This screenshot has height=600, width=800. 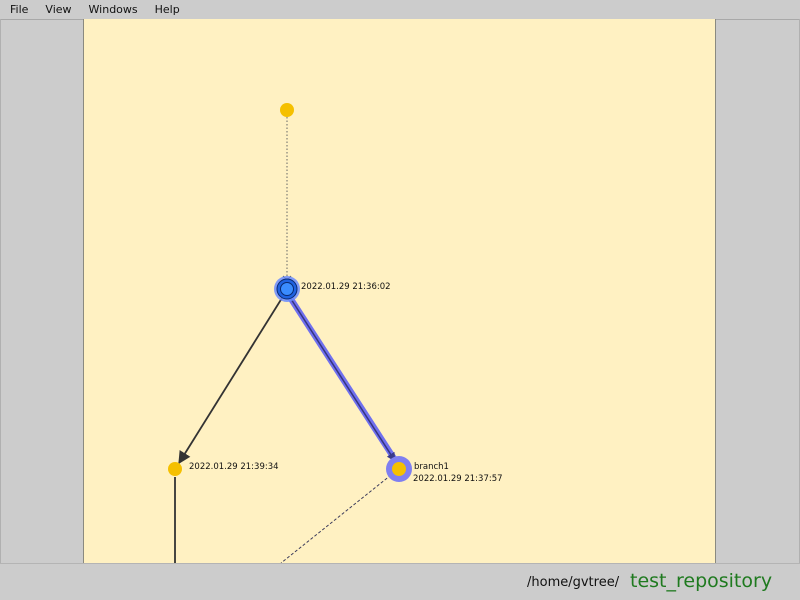 What do you see at coordinates (458, 479) in the screenshot?
I see `node-branch1-label: 2022.01.29 21:37:57` at bounding box center [458, 479].